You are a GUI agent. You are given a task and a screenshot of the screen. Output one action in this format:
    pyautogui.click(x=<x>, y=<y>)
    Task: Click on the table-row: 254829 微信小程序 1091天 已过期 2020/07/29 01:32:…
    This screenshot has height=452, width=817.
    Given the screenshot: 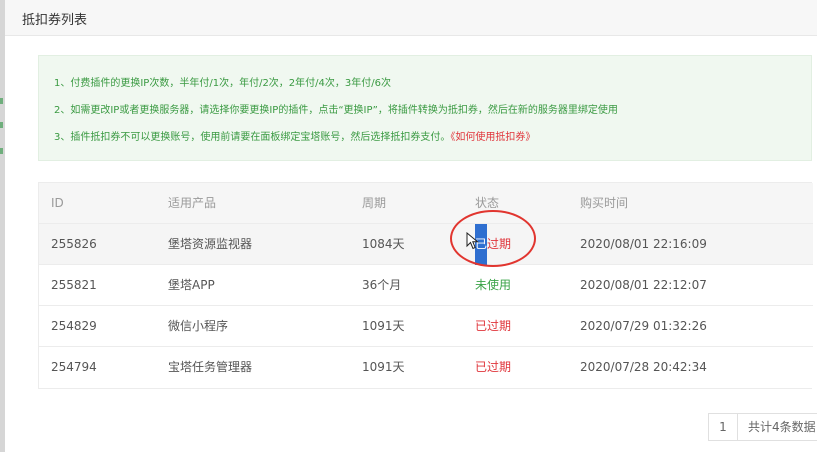 What is the action you would take?
    pyautogui.click(x=426, y=326)
    